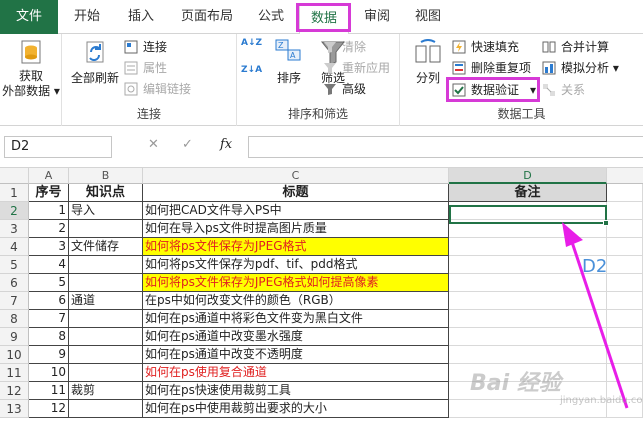 The width and height of the screenshot is (643, 423). What do you see at coordinates (595, 315) in the screenshot?
I see `annotation-arrow` at bounding box center [595, 315].